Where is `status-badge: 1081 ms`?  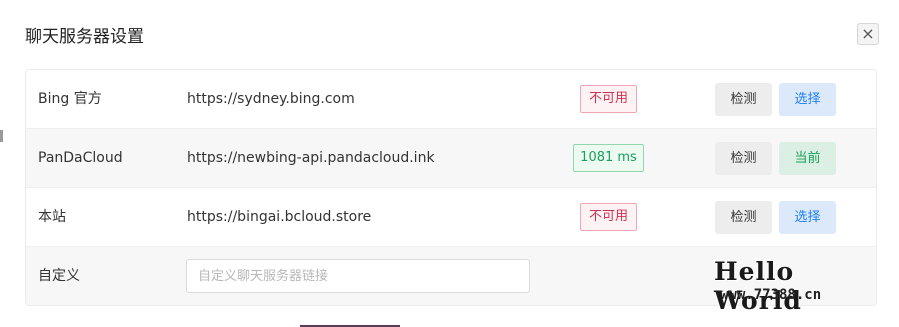 status-badge: 1081 ms is located at coordinates (608, 158).